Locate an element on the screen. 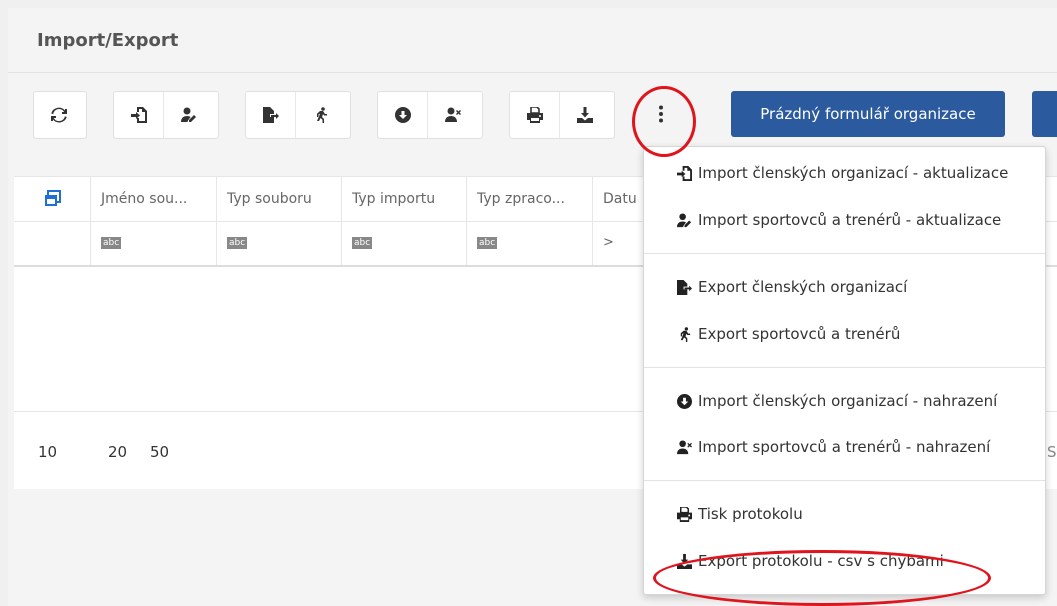 Image resolution: width=1057 pixels, height=606 pixels. refresh-icon is located at coordinates (59, 115).